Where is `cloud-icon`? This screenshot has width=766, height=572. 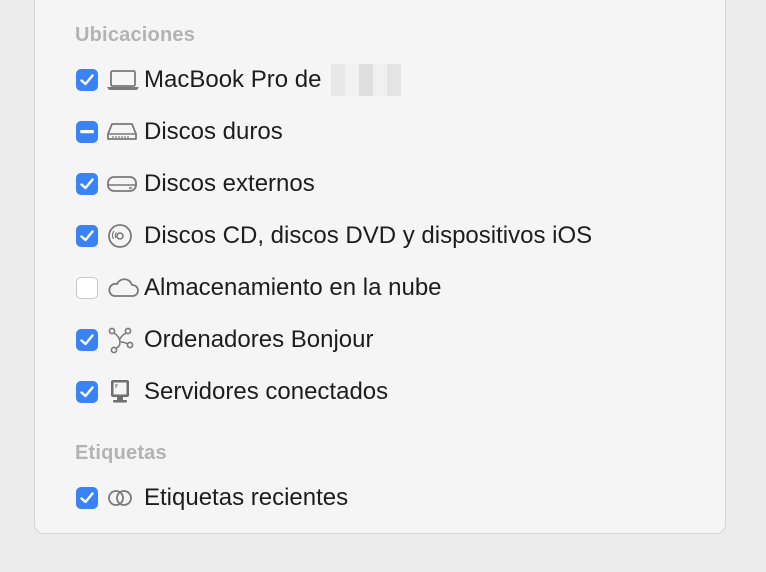
cloud-icon is located at coordinates (123, 288).